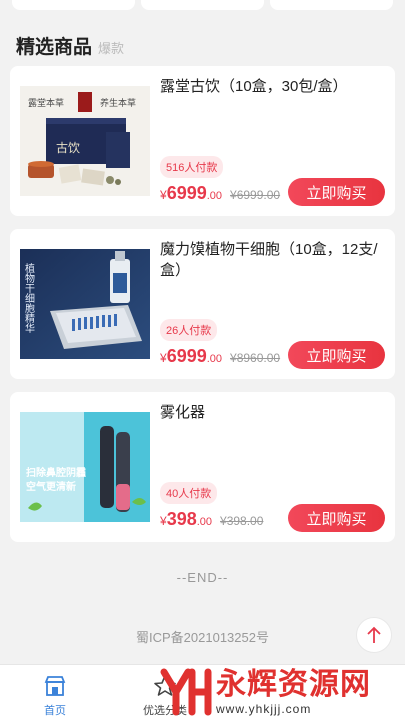 The width and height of the screenshot is (405, 720). I want to click on back-to-top-button, so click(374, 635).